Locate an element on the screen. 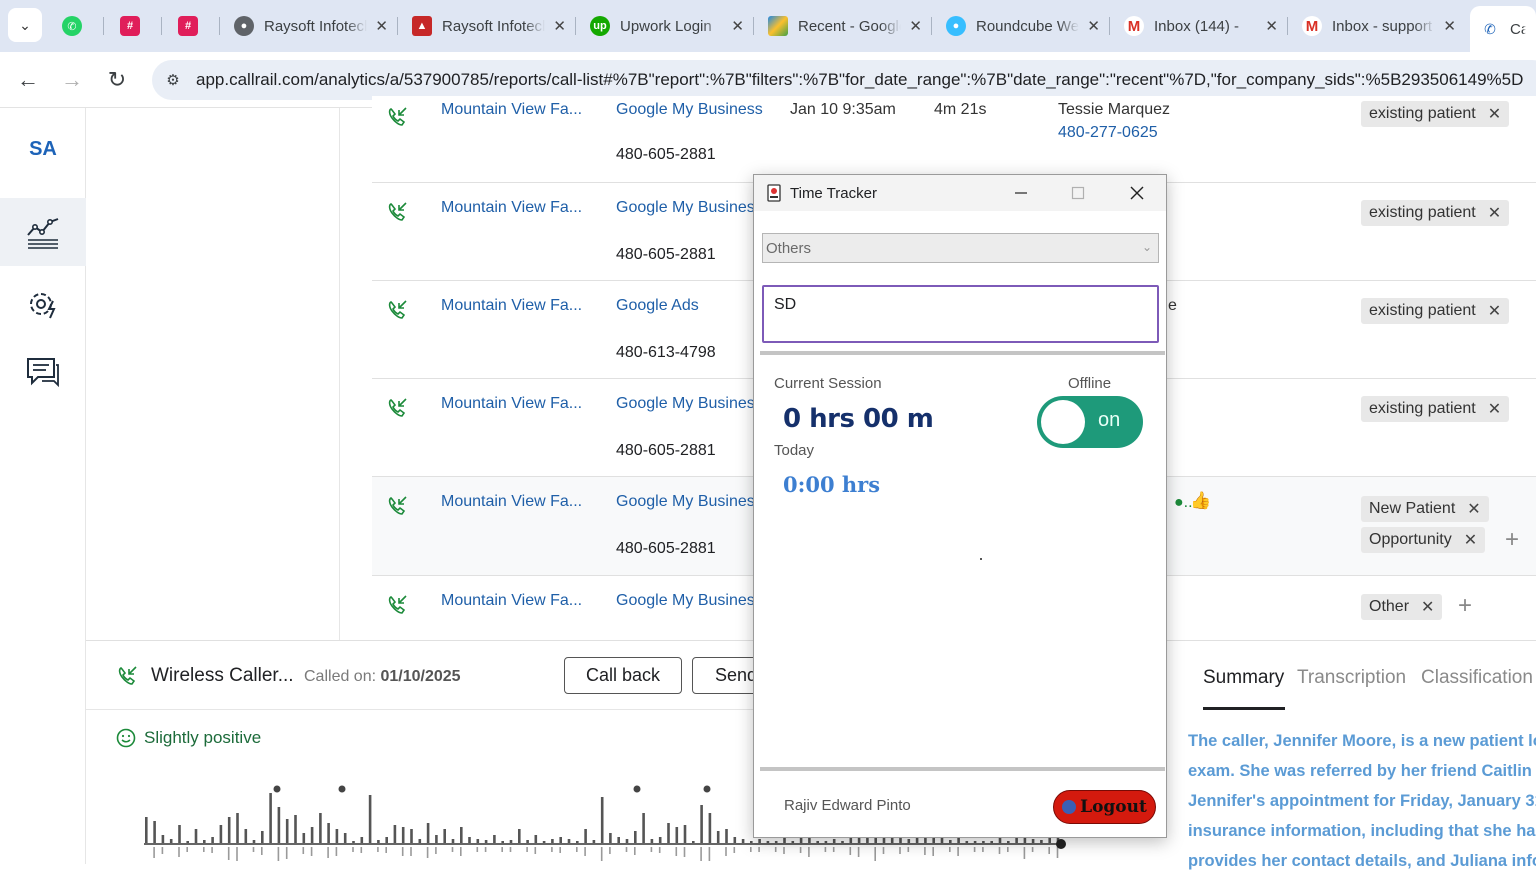  tab-callrail-active: ✆ Call is located at coordinates (1503, 29).